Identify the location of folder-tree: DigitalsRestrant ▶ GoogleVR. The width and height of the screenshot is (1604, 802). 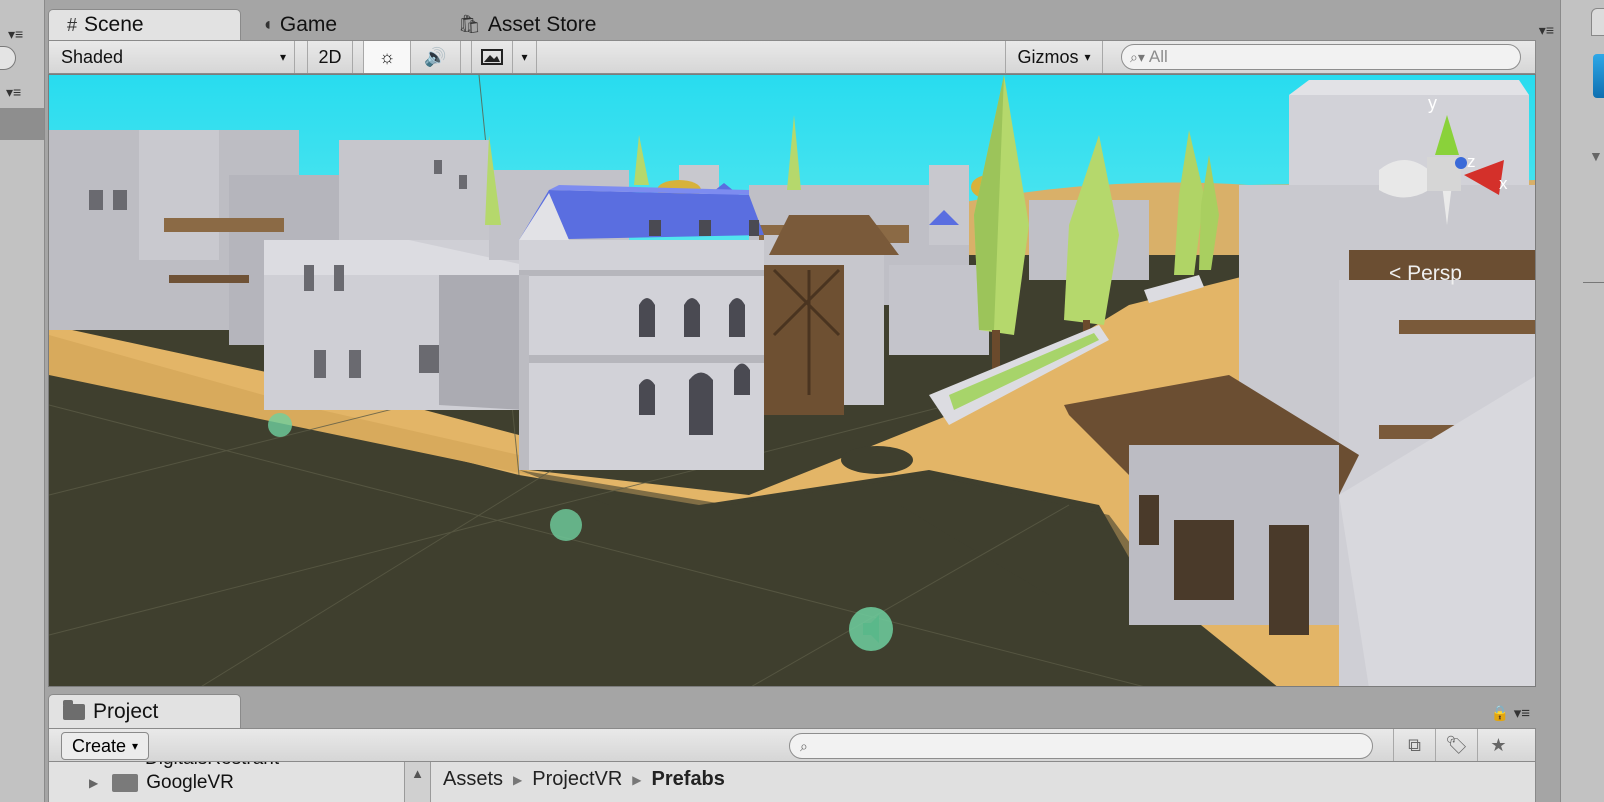
(227, 782).